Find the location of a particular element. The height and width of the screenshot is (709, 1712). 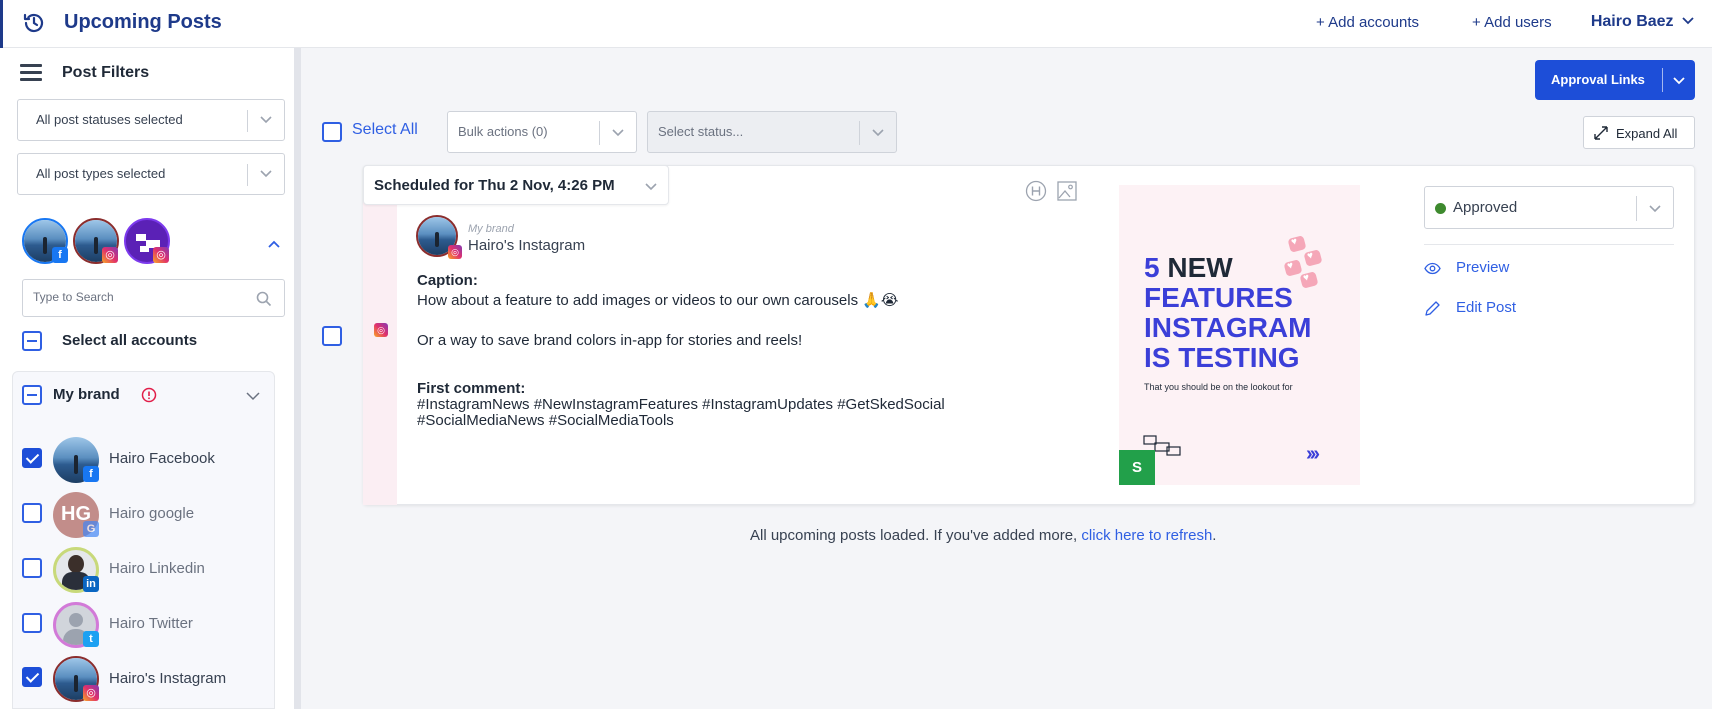

image-headline-line: INSTAGRAM is located at coordinates (1228, 327).